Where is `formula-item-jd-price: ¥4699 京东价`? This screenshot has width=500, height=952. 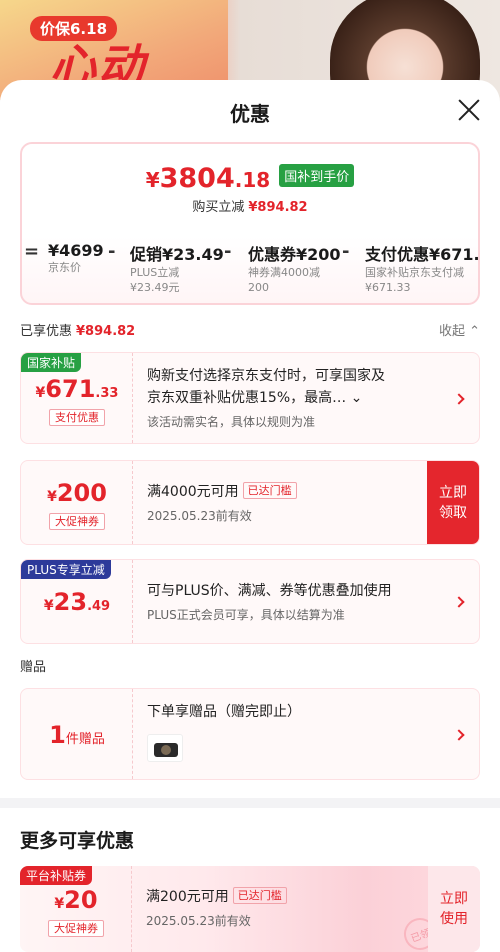 formula-item-jd-price: ¥4699 京东价 is located at coordinates (76, 258).